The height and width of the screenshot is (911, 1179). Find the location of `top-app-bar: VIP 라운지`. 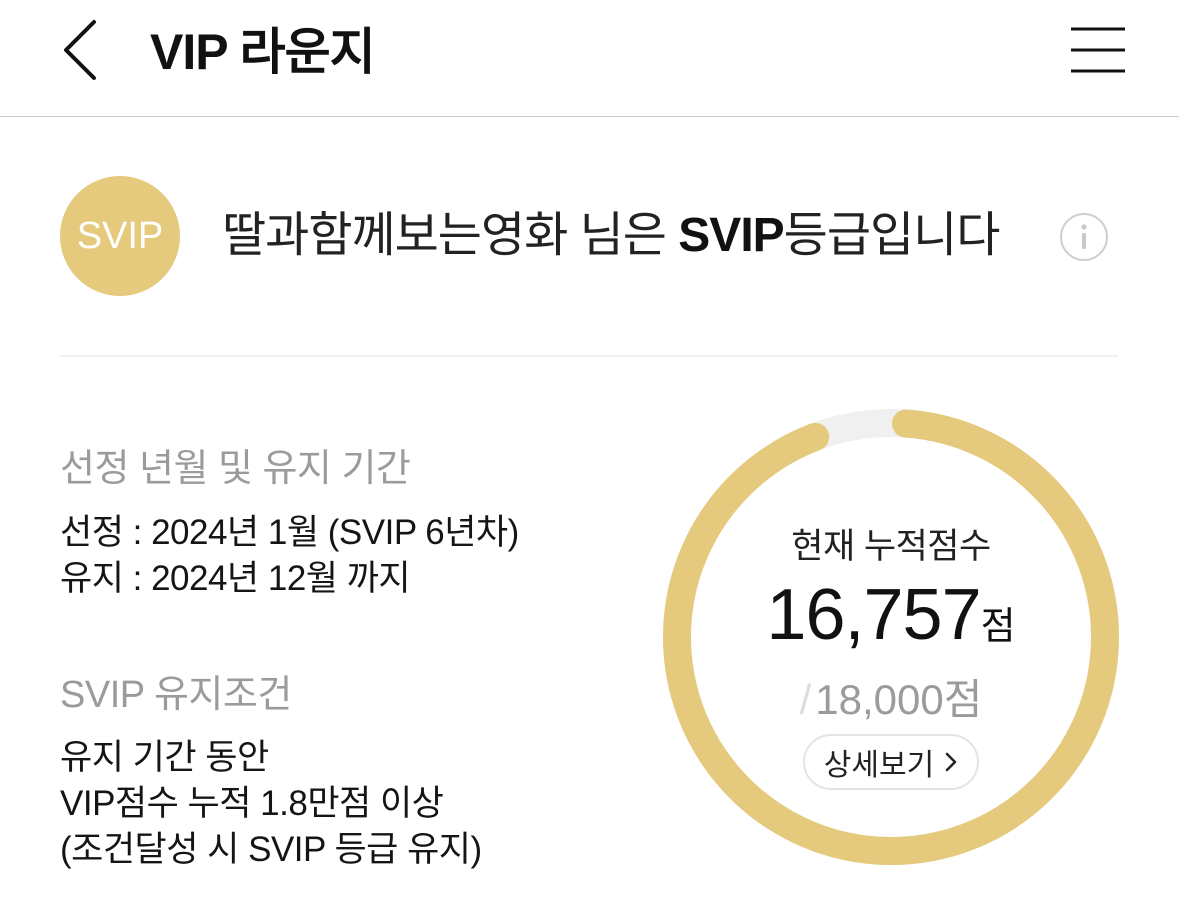

top-app-bar: VIP 라운지 is located at coordinates (589, 58).